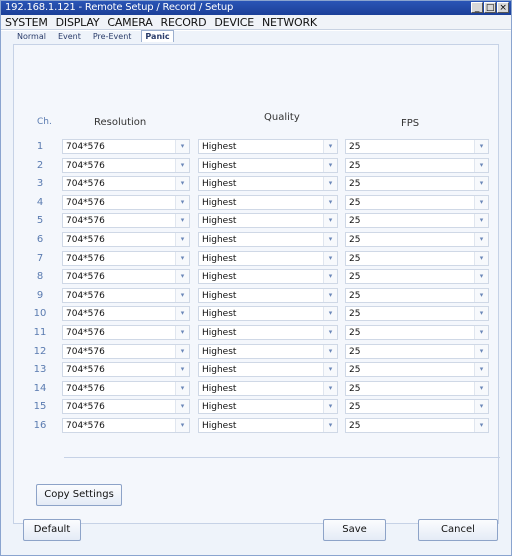 This screenshot has width=512, height=556. I want to click on menu-record: RECORD, so click(184, 22).